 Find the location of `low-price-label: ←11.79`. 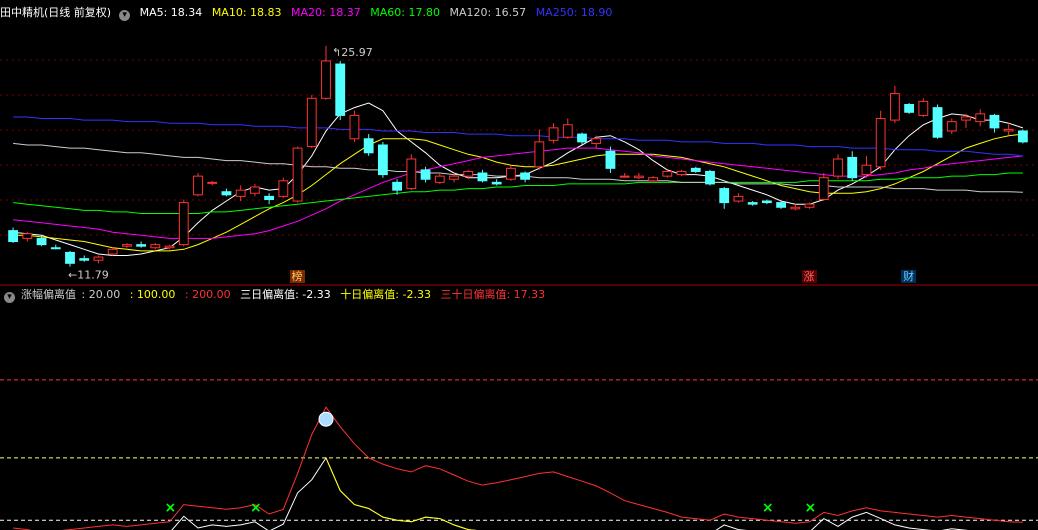

low-price-label: ←11.79 is located at coordinates (88, 275).